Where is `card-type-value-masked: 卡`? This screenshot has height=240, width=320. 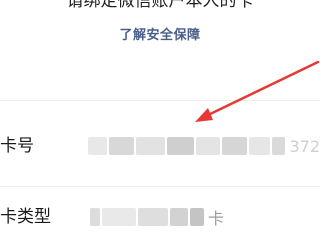 card-type-value-masked: 卡 is located at coordinates (165, 217).